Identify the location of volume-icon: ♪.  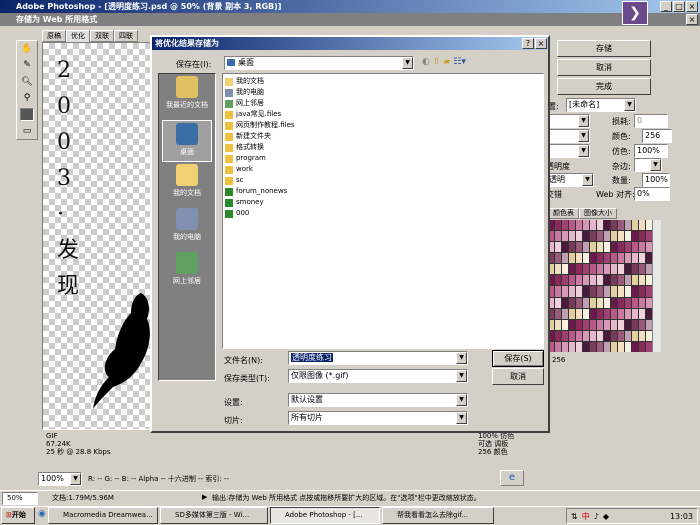
(596, 516).